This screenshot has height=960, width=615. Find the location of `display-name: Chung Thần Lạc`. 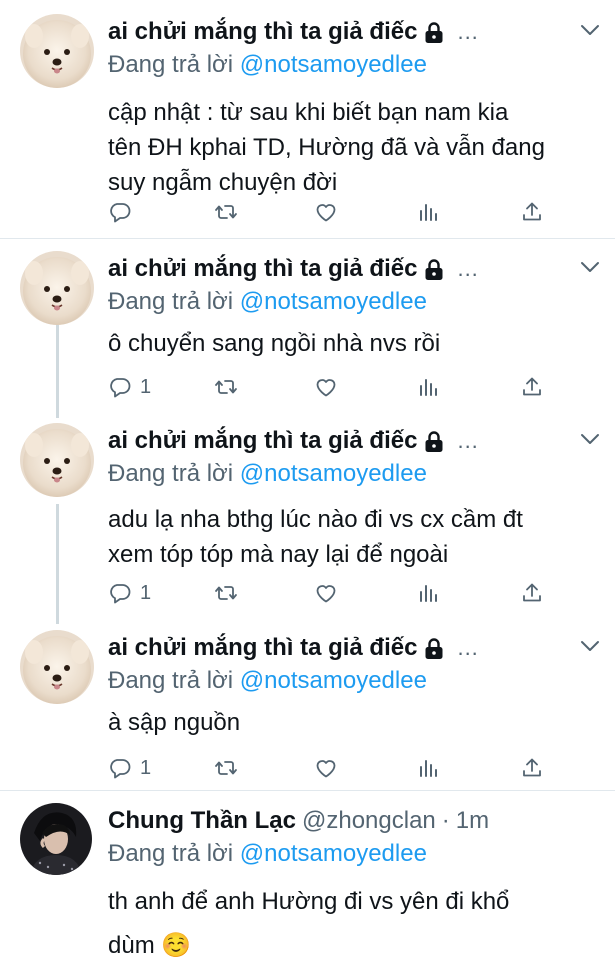

display-name: Chung Thần Lạc is located at coordinates (202, 821).